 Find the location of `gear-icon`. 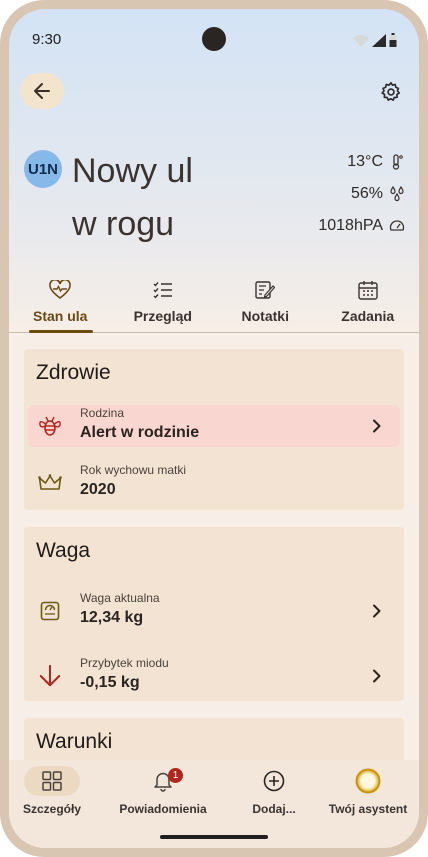

gear-icon is located at coordinates (391, 91).